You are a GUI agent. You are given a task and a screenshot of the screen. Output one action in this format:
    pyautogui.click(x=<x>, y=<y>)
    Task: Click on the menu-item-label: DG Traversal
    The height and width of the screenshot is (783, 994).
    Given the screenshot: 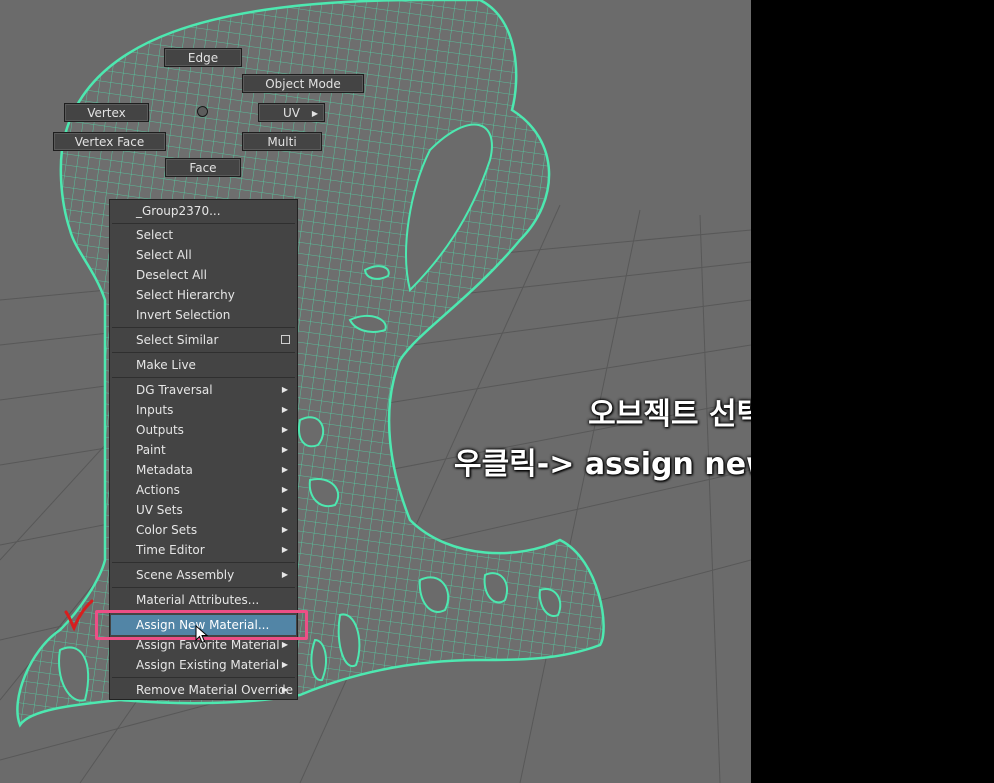 What is the action you would take?
    pyautogui.click(x=174, y=390)
    